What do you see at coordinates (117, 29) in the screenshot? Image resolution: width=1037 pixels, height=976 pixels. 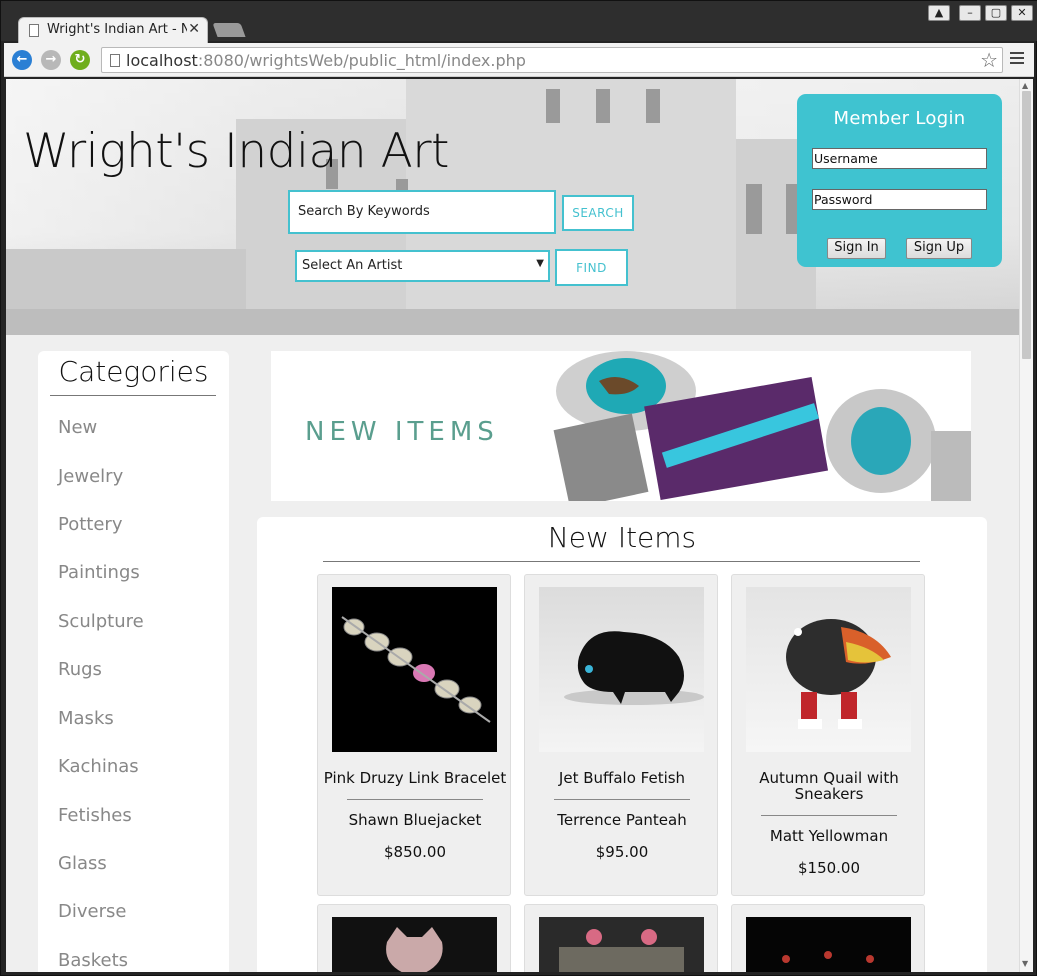 I see `tab-title: Wright's Indian Art - N` at bounding box center [117, 29].